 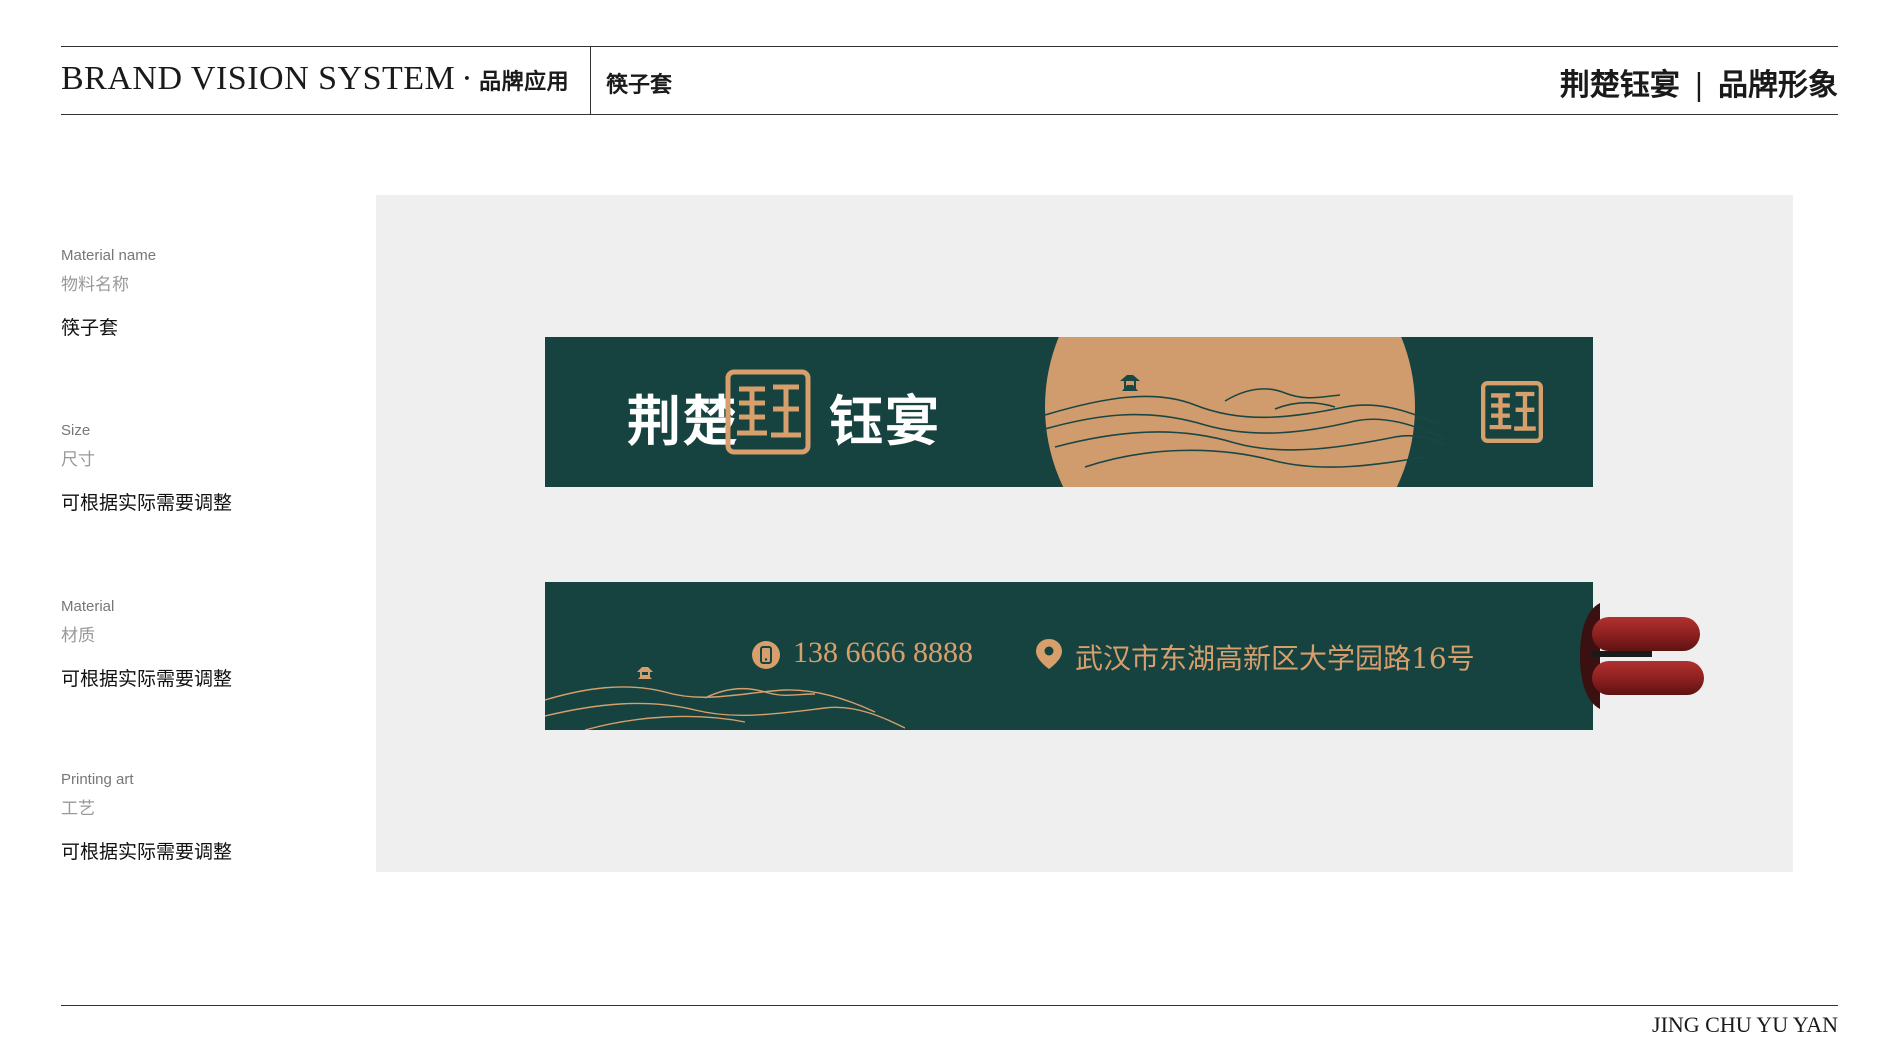 I want to click on spec-printing-art: Printing art 工艺 可根据实际需要调整, so click(x=146, y=817).